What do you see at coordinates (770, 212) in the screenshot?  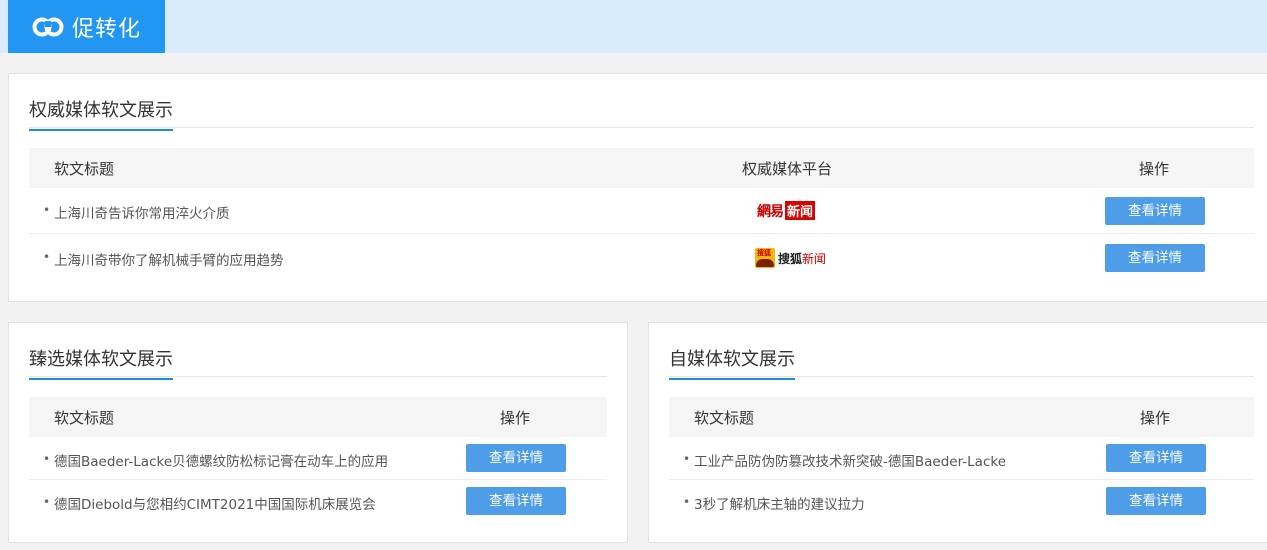 I see `netease-logo-word: 網易` at bounding box center [770, 212].